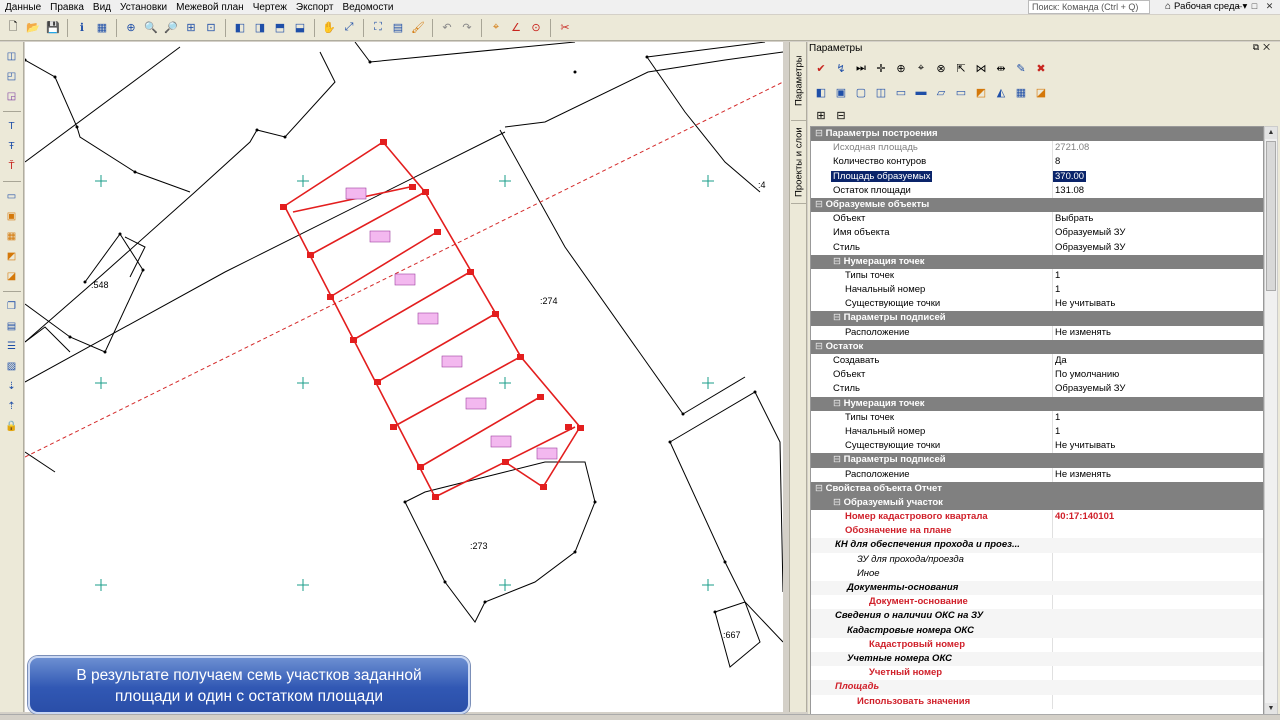 The height and width of the screenshot is (720, 1280). I want to click on sort-category-icon: ⊞, so click(821, 115).